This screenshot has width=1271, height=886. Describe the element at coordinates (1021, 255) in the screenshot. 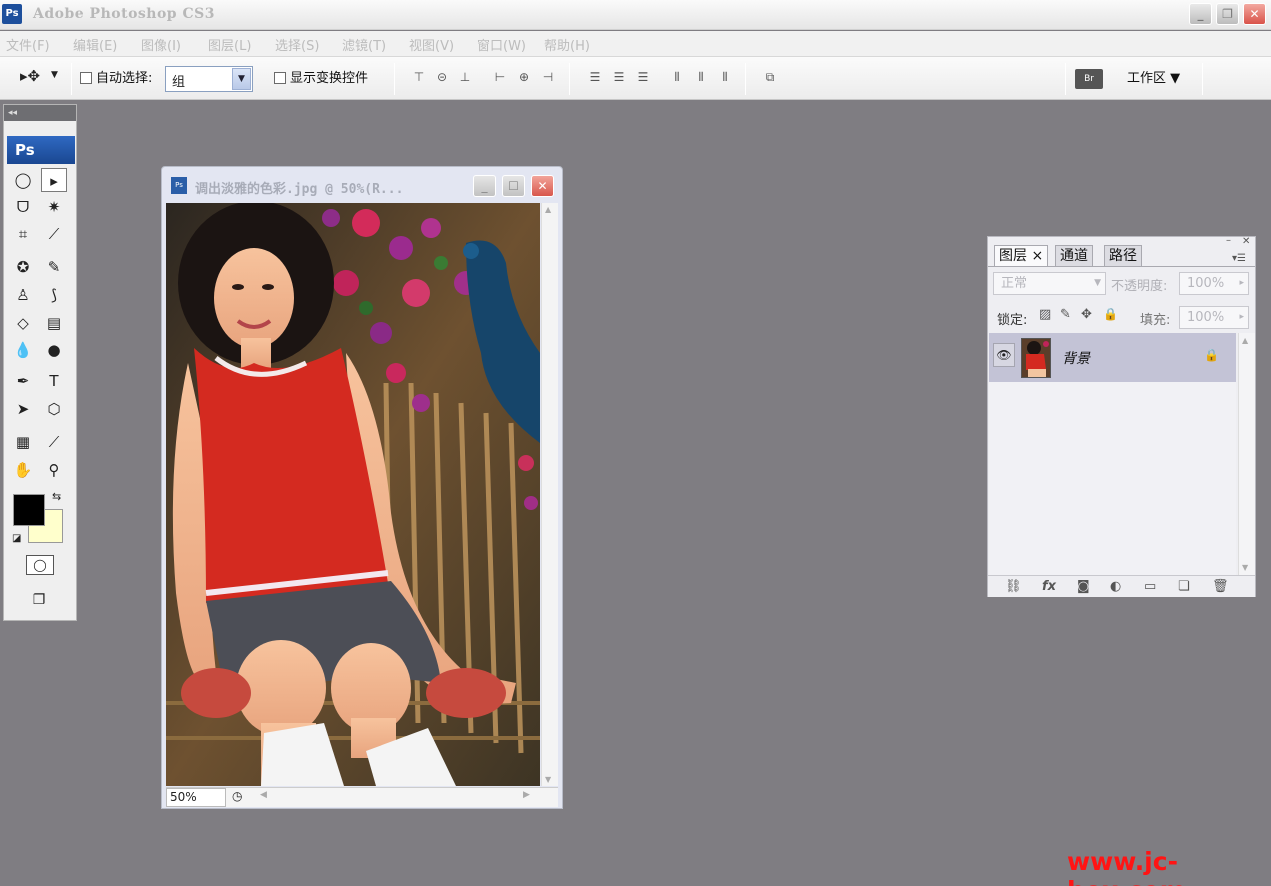

I see `tab-layers: 图层 ×` at that location.